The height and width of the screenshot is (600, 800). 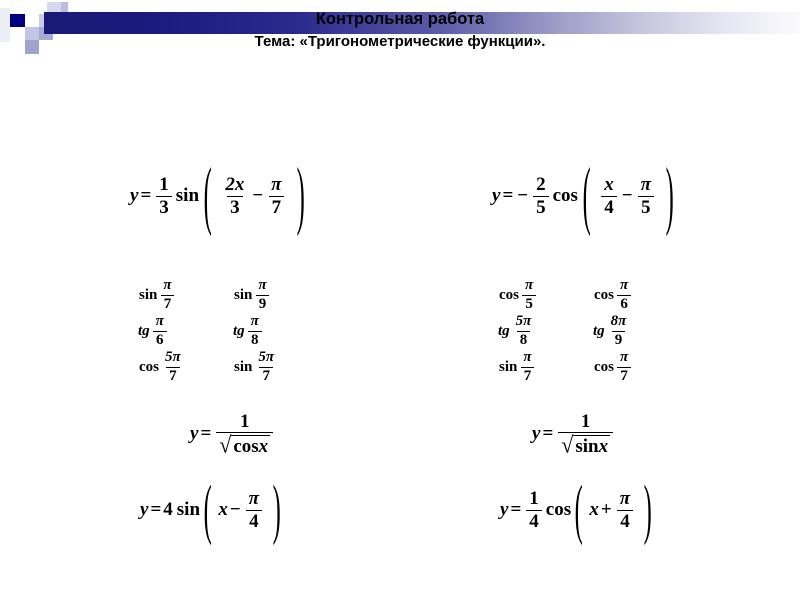 I want to click on fraction-denominator: 6, so click(x=160, y=339).